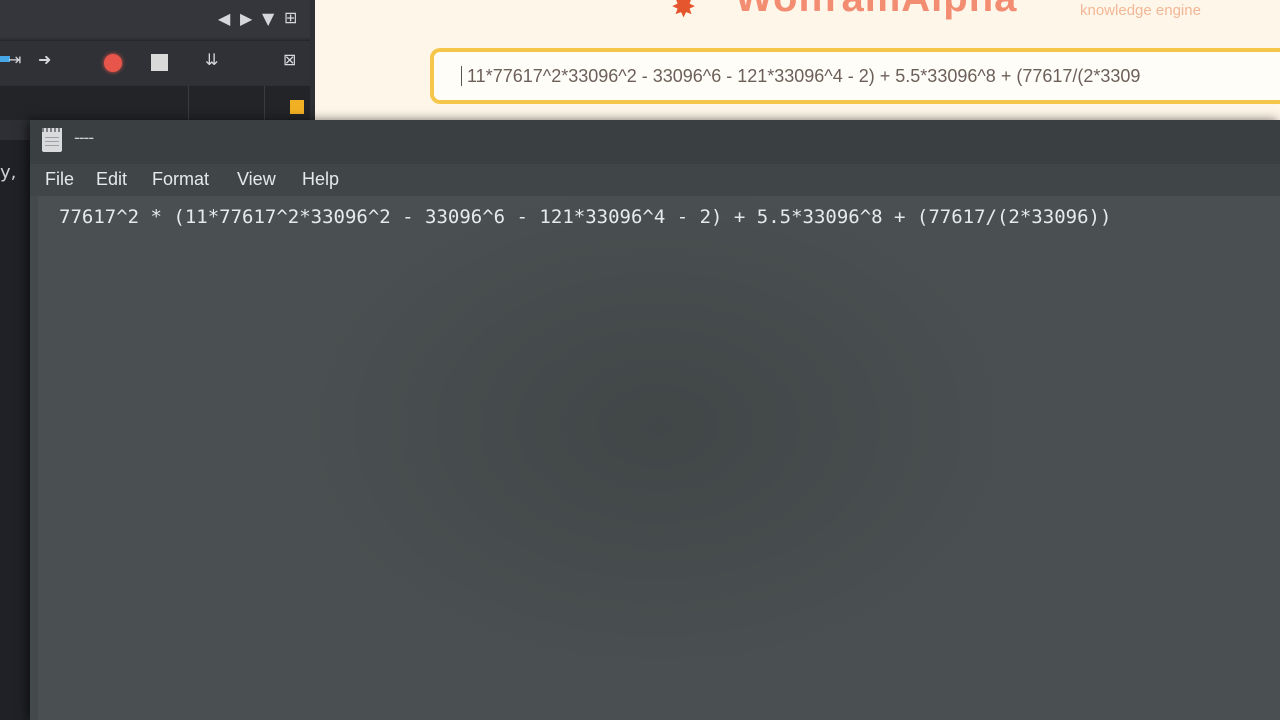 Image resolution: width=1280 pixels, height=720 pixels. What do you see at coordinates (44, 60) in the screenshot?
I see `forward-arrow-icon: ➜` at bounding box center [44, 60].